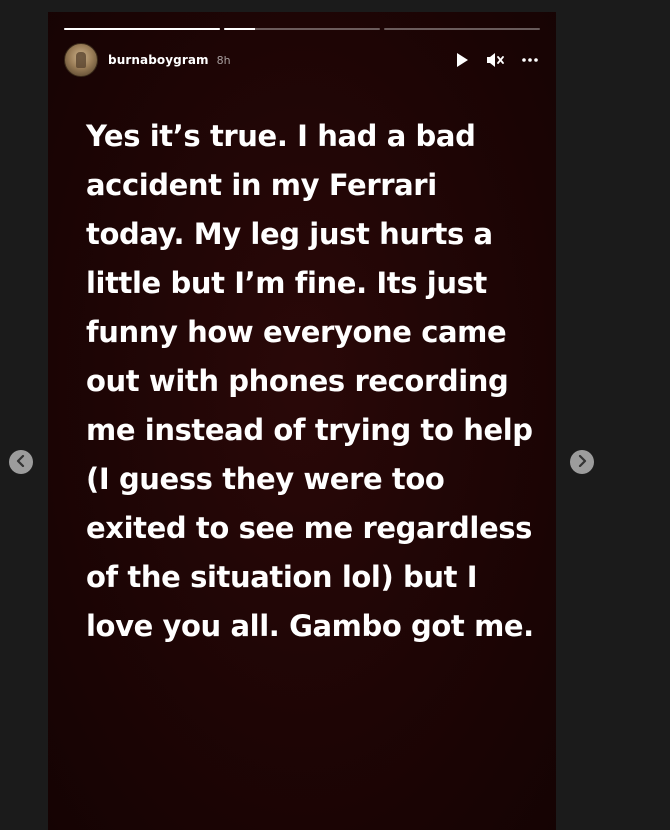  What do you see at coordinates (462, 60) in the screenshot?
I see `play-icon` at bounding box center [462, 60].